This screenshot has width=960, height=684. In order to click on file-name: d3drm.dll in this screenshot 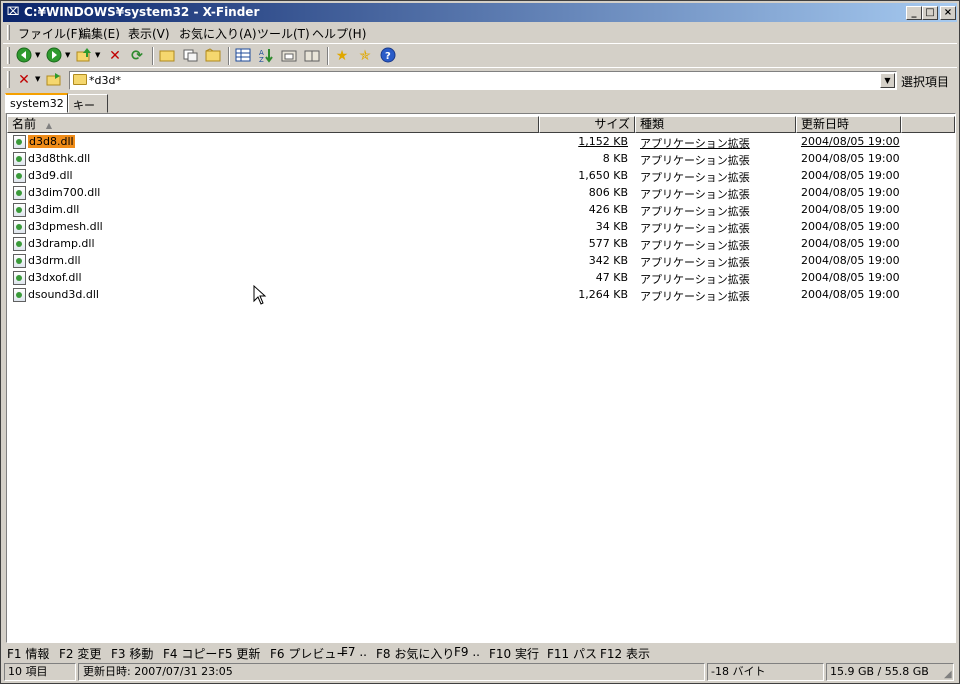, I will do `click(54, 260)`.